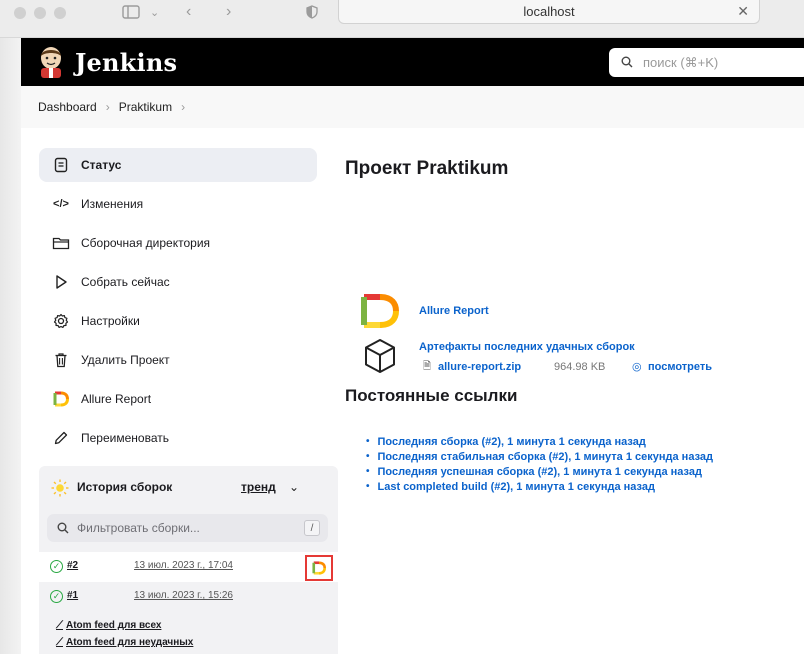  Describe the element at coordinates (101, 165) in the screenshot. I see `sidebar-item-label: Статус` at that location.